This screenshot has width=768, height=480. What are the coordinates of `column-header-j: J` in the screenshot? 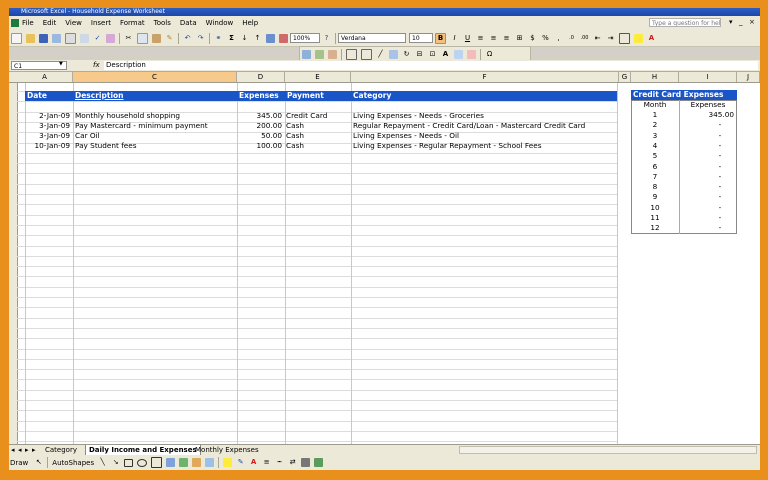 It's located at (748, 77).